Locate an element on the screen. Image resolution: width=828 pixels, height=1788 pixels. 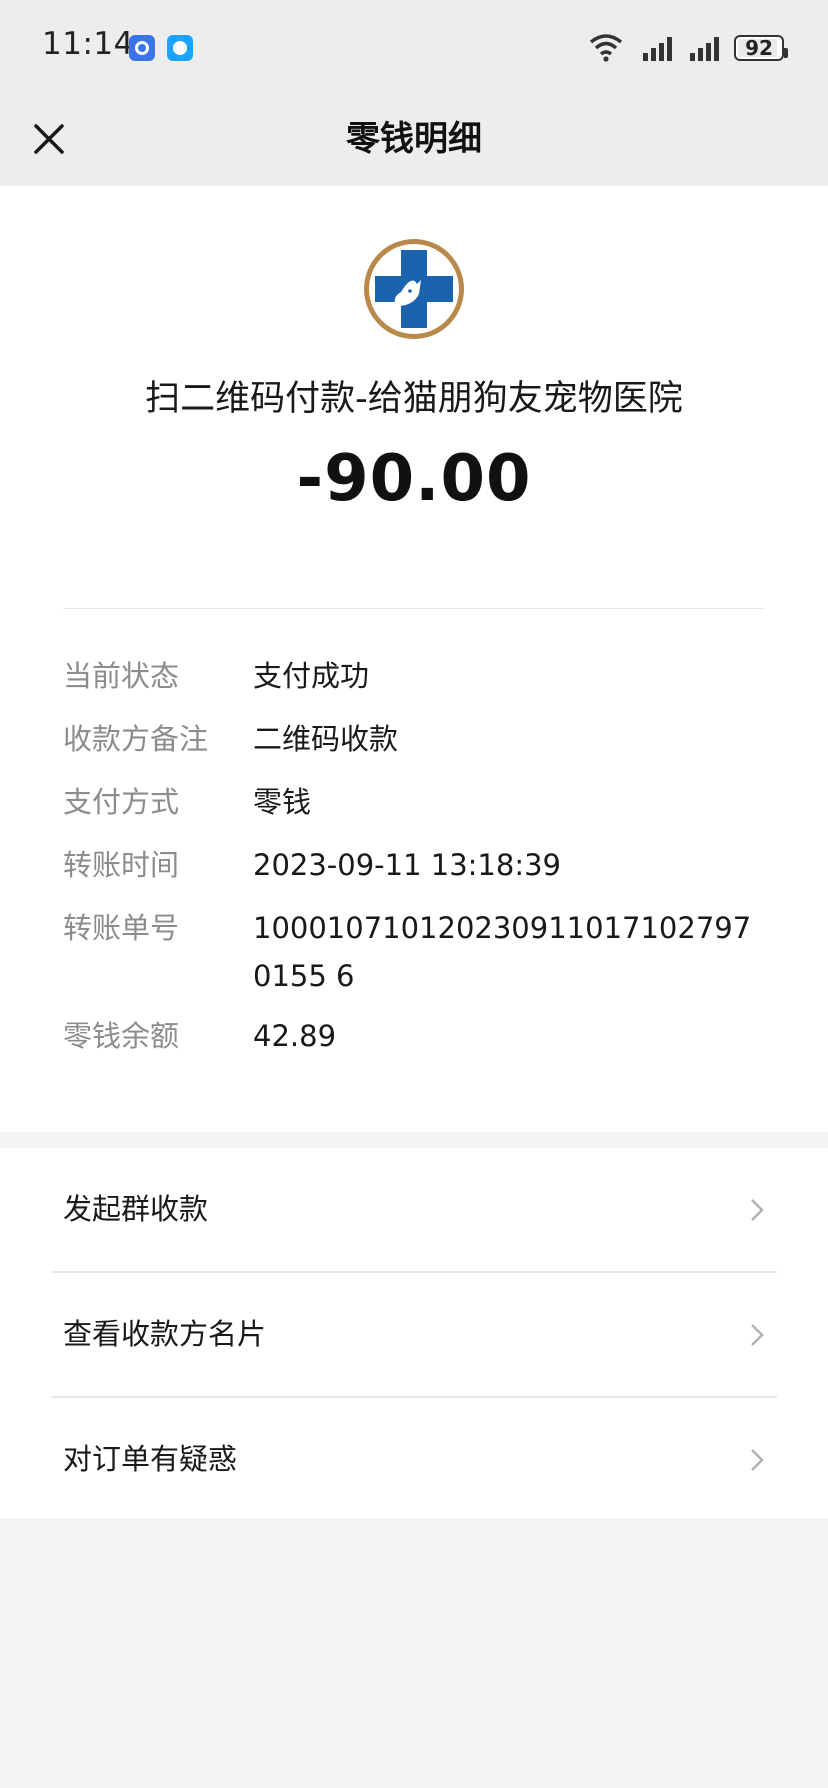
detail-value: 二维码收款 is located at coordinates (326, 739).